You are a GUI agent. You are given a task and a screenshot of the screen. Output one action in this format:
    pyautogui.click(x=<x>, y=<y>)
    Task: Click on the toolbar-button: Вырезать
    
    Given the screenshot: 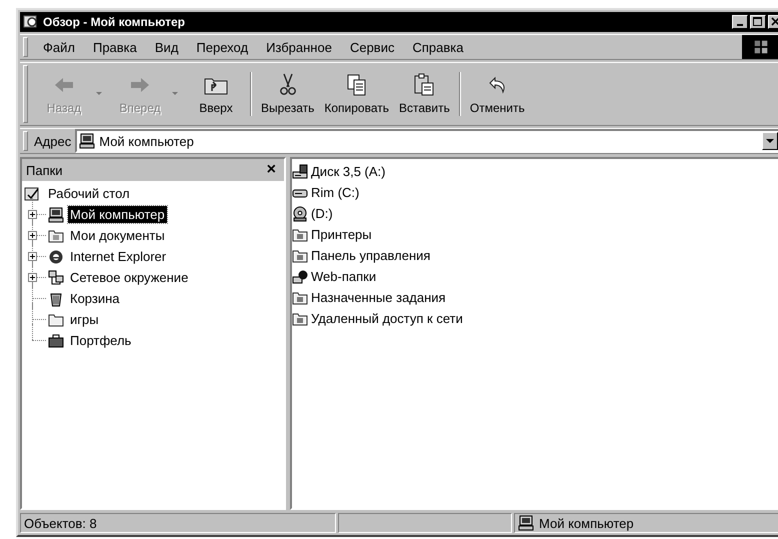 What is the action you would take?
    pyautogui.click(x=288, y=94)
    